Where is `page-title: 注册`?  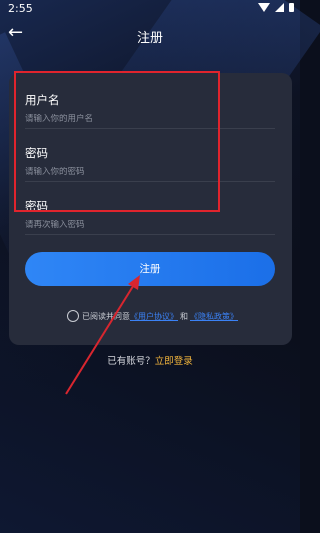
page-title: 注册 is located at coordinates (149, 38).